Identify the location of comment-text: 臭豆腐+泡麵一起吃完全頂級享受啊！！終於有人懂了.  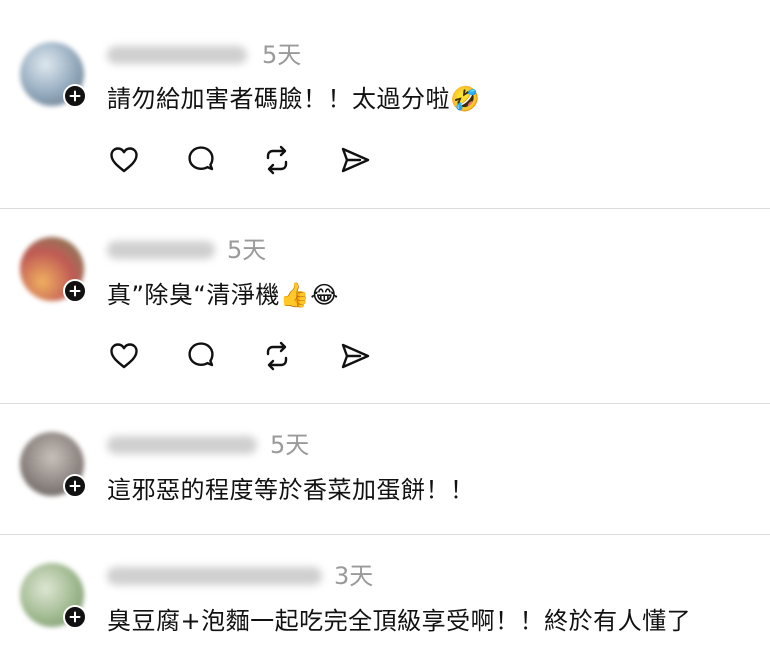
(399, 621).